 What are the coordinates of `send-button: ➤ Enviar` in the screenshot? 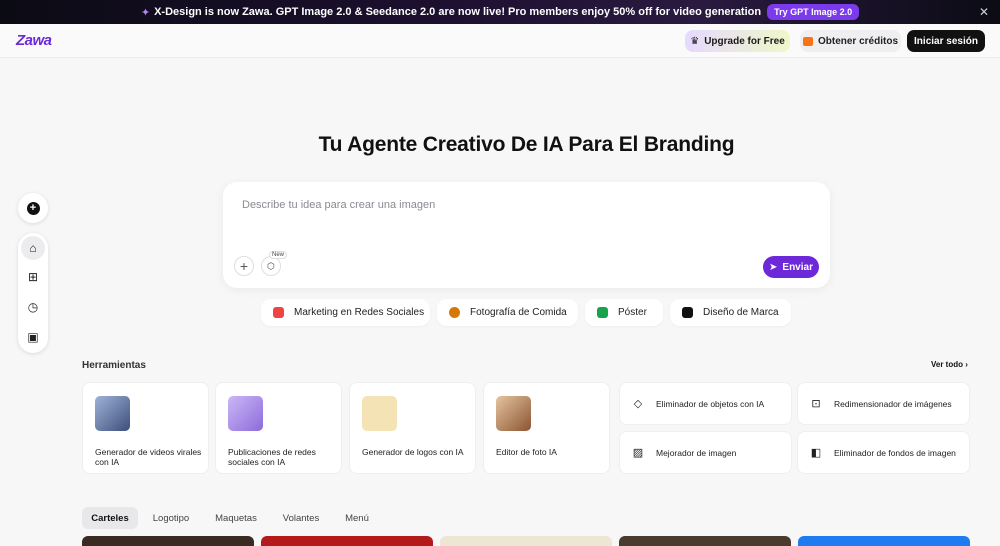 It's located at (791, 267).